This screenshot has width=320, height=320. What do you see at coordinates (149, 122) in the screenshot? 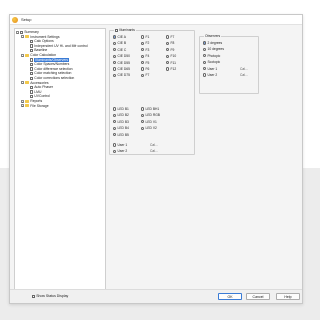
I see `led-option: LED V1` at bounding box center [149, 122].